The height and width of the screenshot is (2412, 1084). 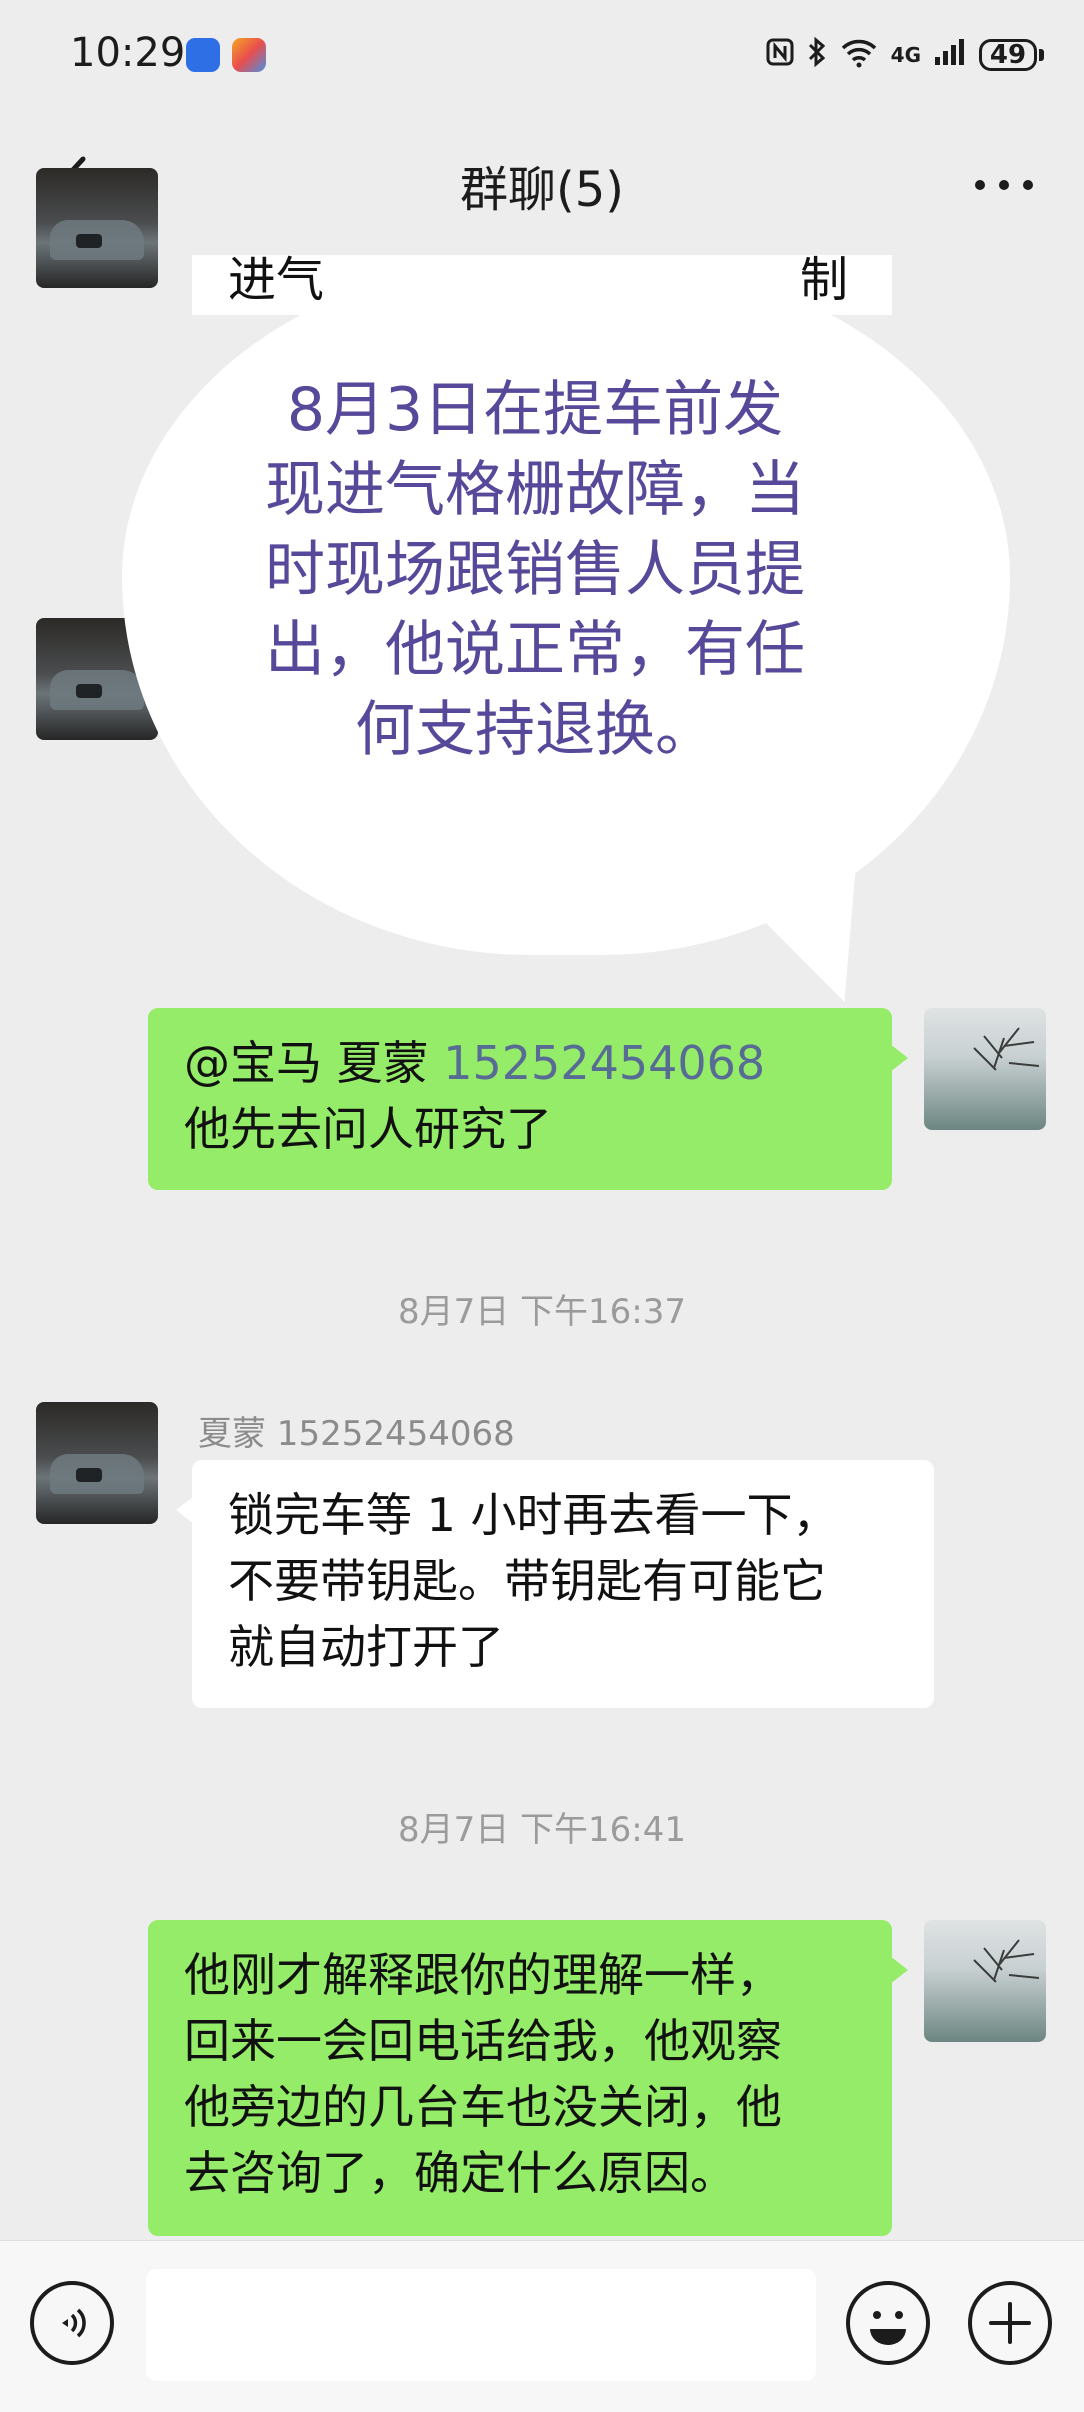 What do you see at coordinates (950, 55) in the screenshot?
I see `signal-icon` at bounding box center [950, 55].